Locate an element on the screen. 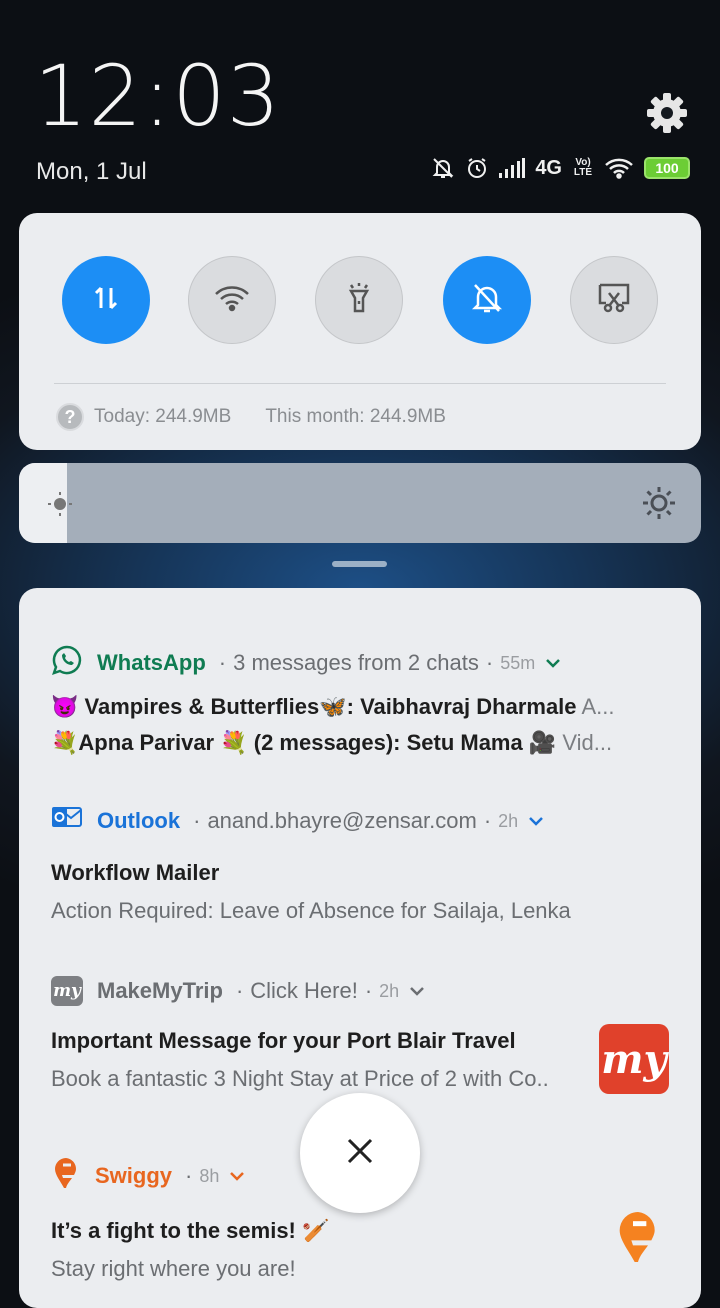 Image resolution: width=720 pixels, height=1308 pixels. notification-app-name: Outlook is located at coordinates (139, 820).